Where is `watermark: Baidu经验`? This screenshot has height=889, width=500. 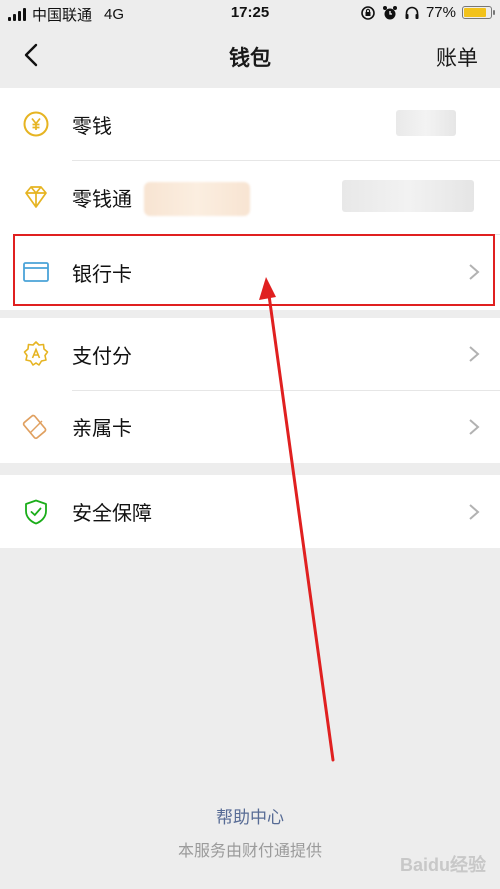
watermark: Baidu经验 is located at coordinates (442, 865).